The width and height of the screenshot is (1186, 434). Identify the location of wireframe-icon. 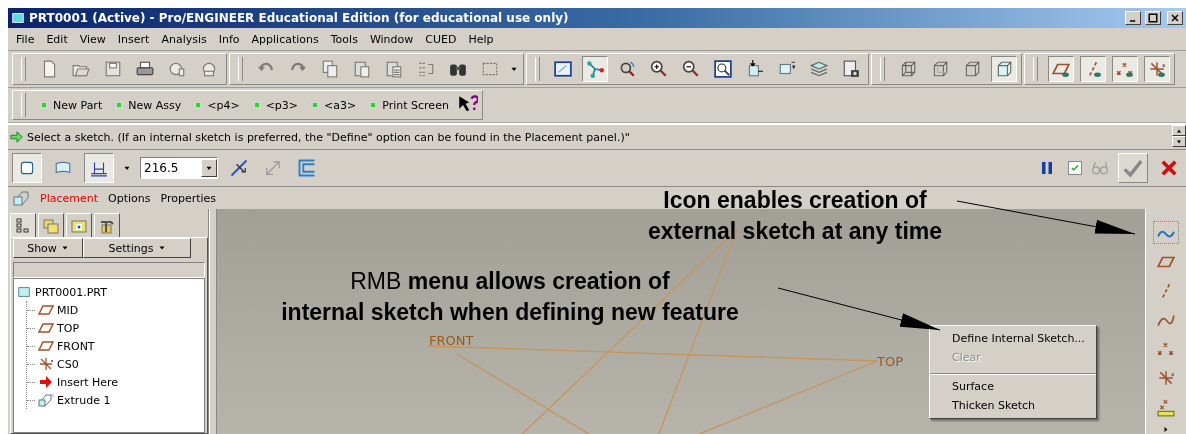
(908, 69).